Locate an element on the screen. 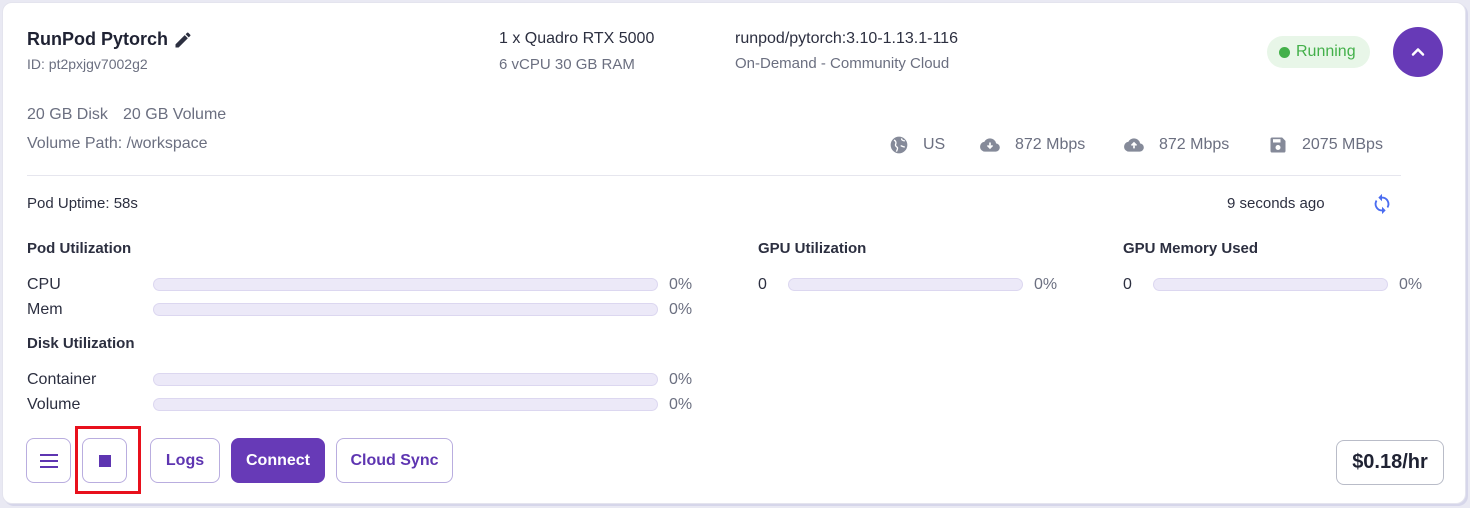 The image size is (1470, 508). chevron-up-icon is located at coordinates (1418, 52).